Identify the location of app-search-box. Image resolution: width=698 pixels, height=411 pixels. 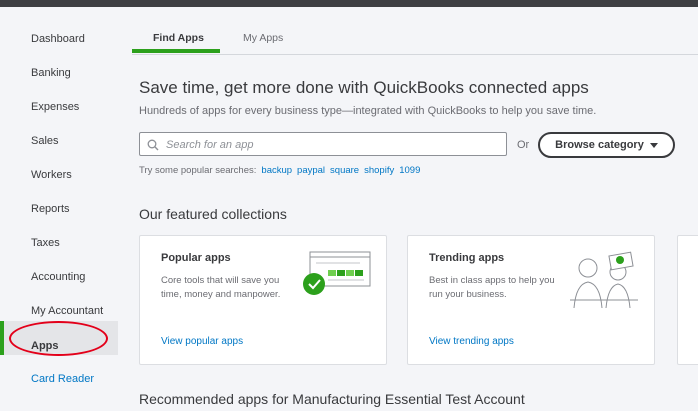
(323, 144).